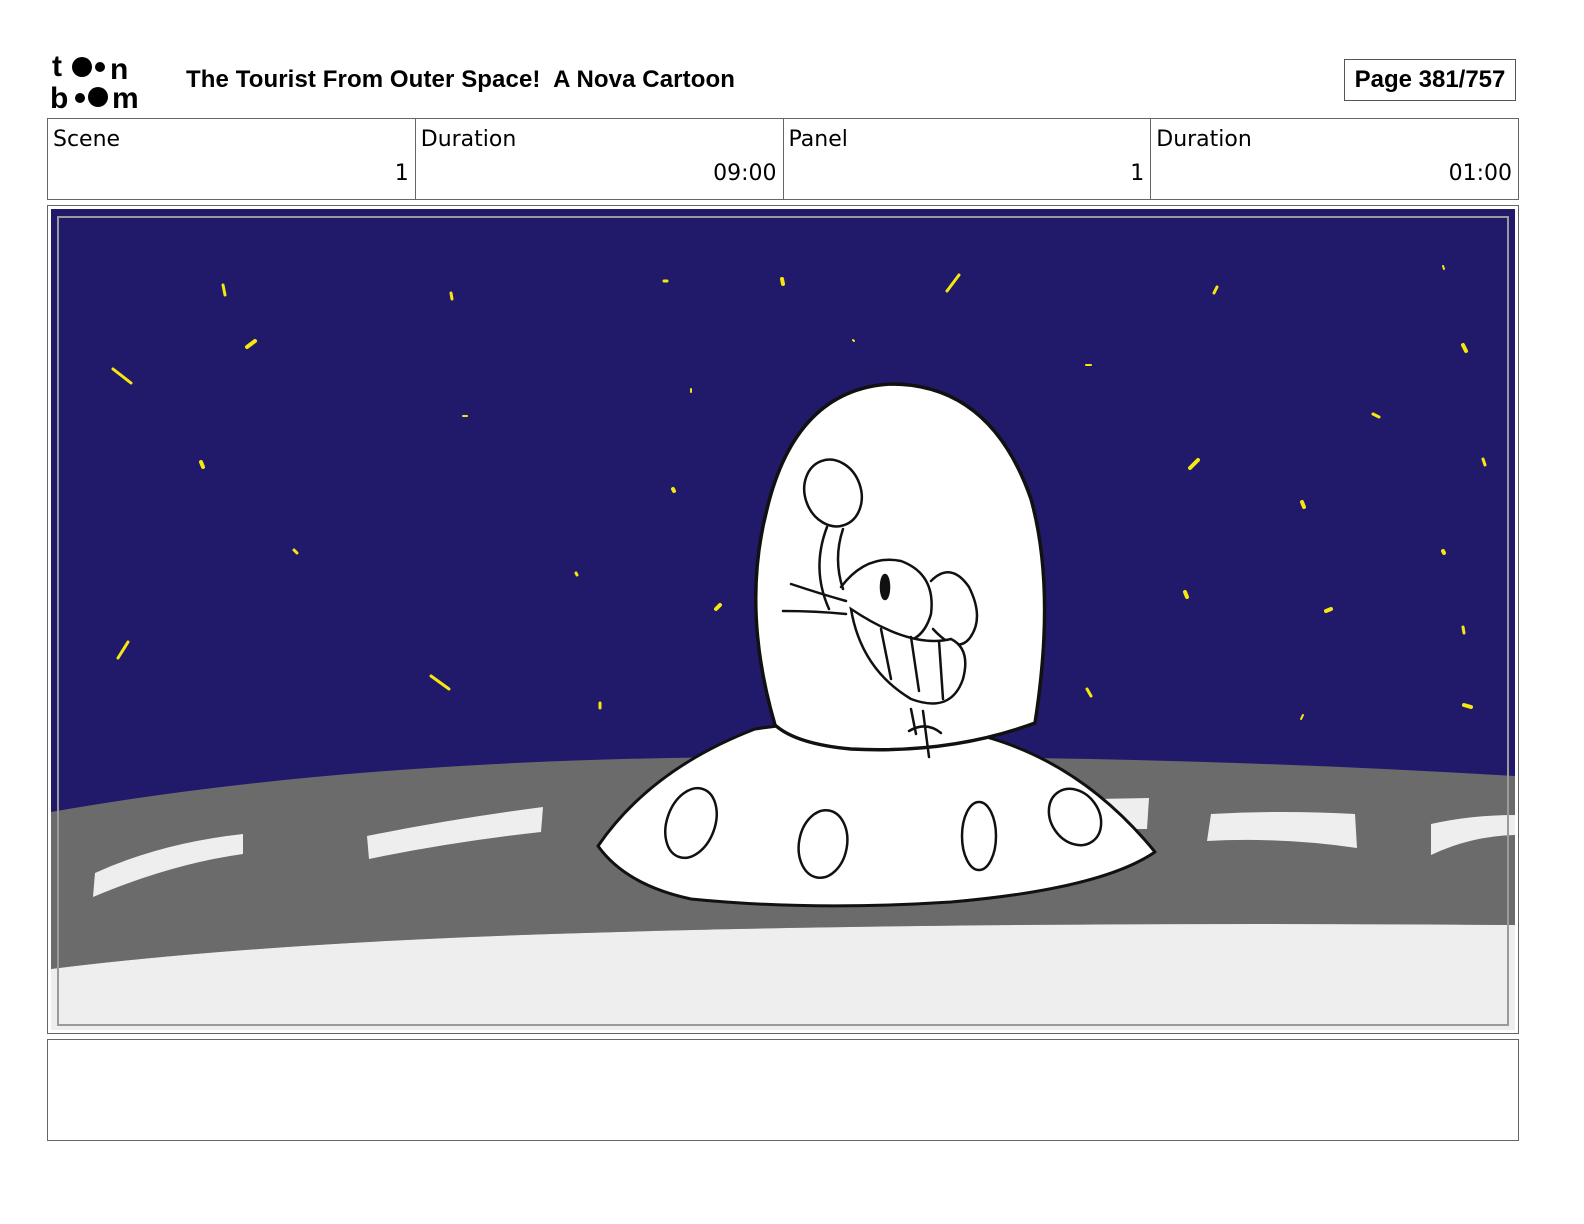 The height and width of the screenshot is (1224, 1584). I want to click on scene-value: 1, so click(401, 173).